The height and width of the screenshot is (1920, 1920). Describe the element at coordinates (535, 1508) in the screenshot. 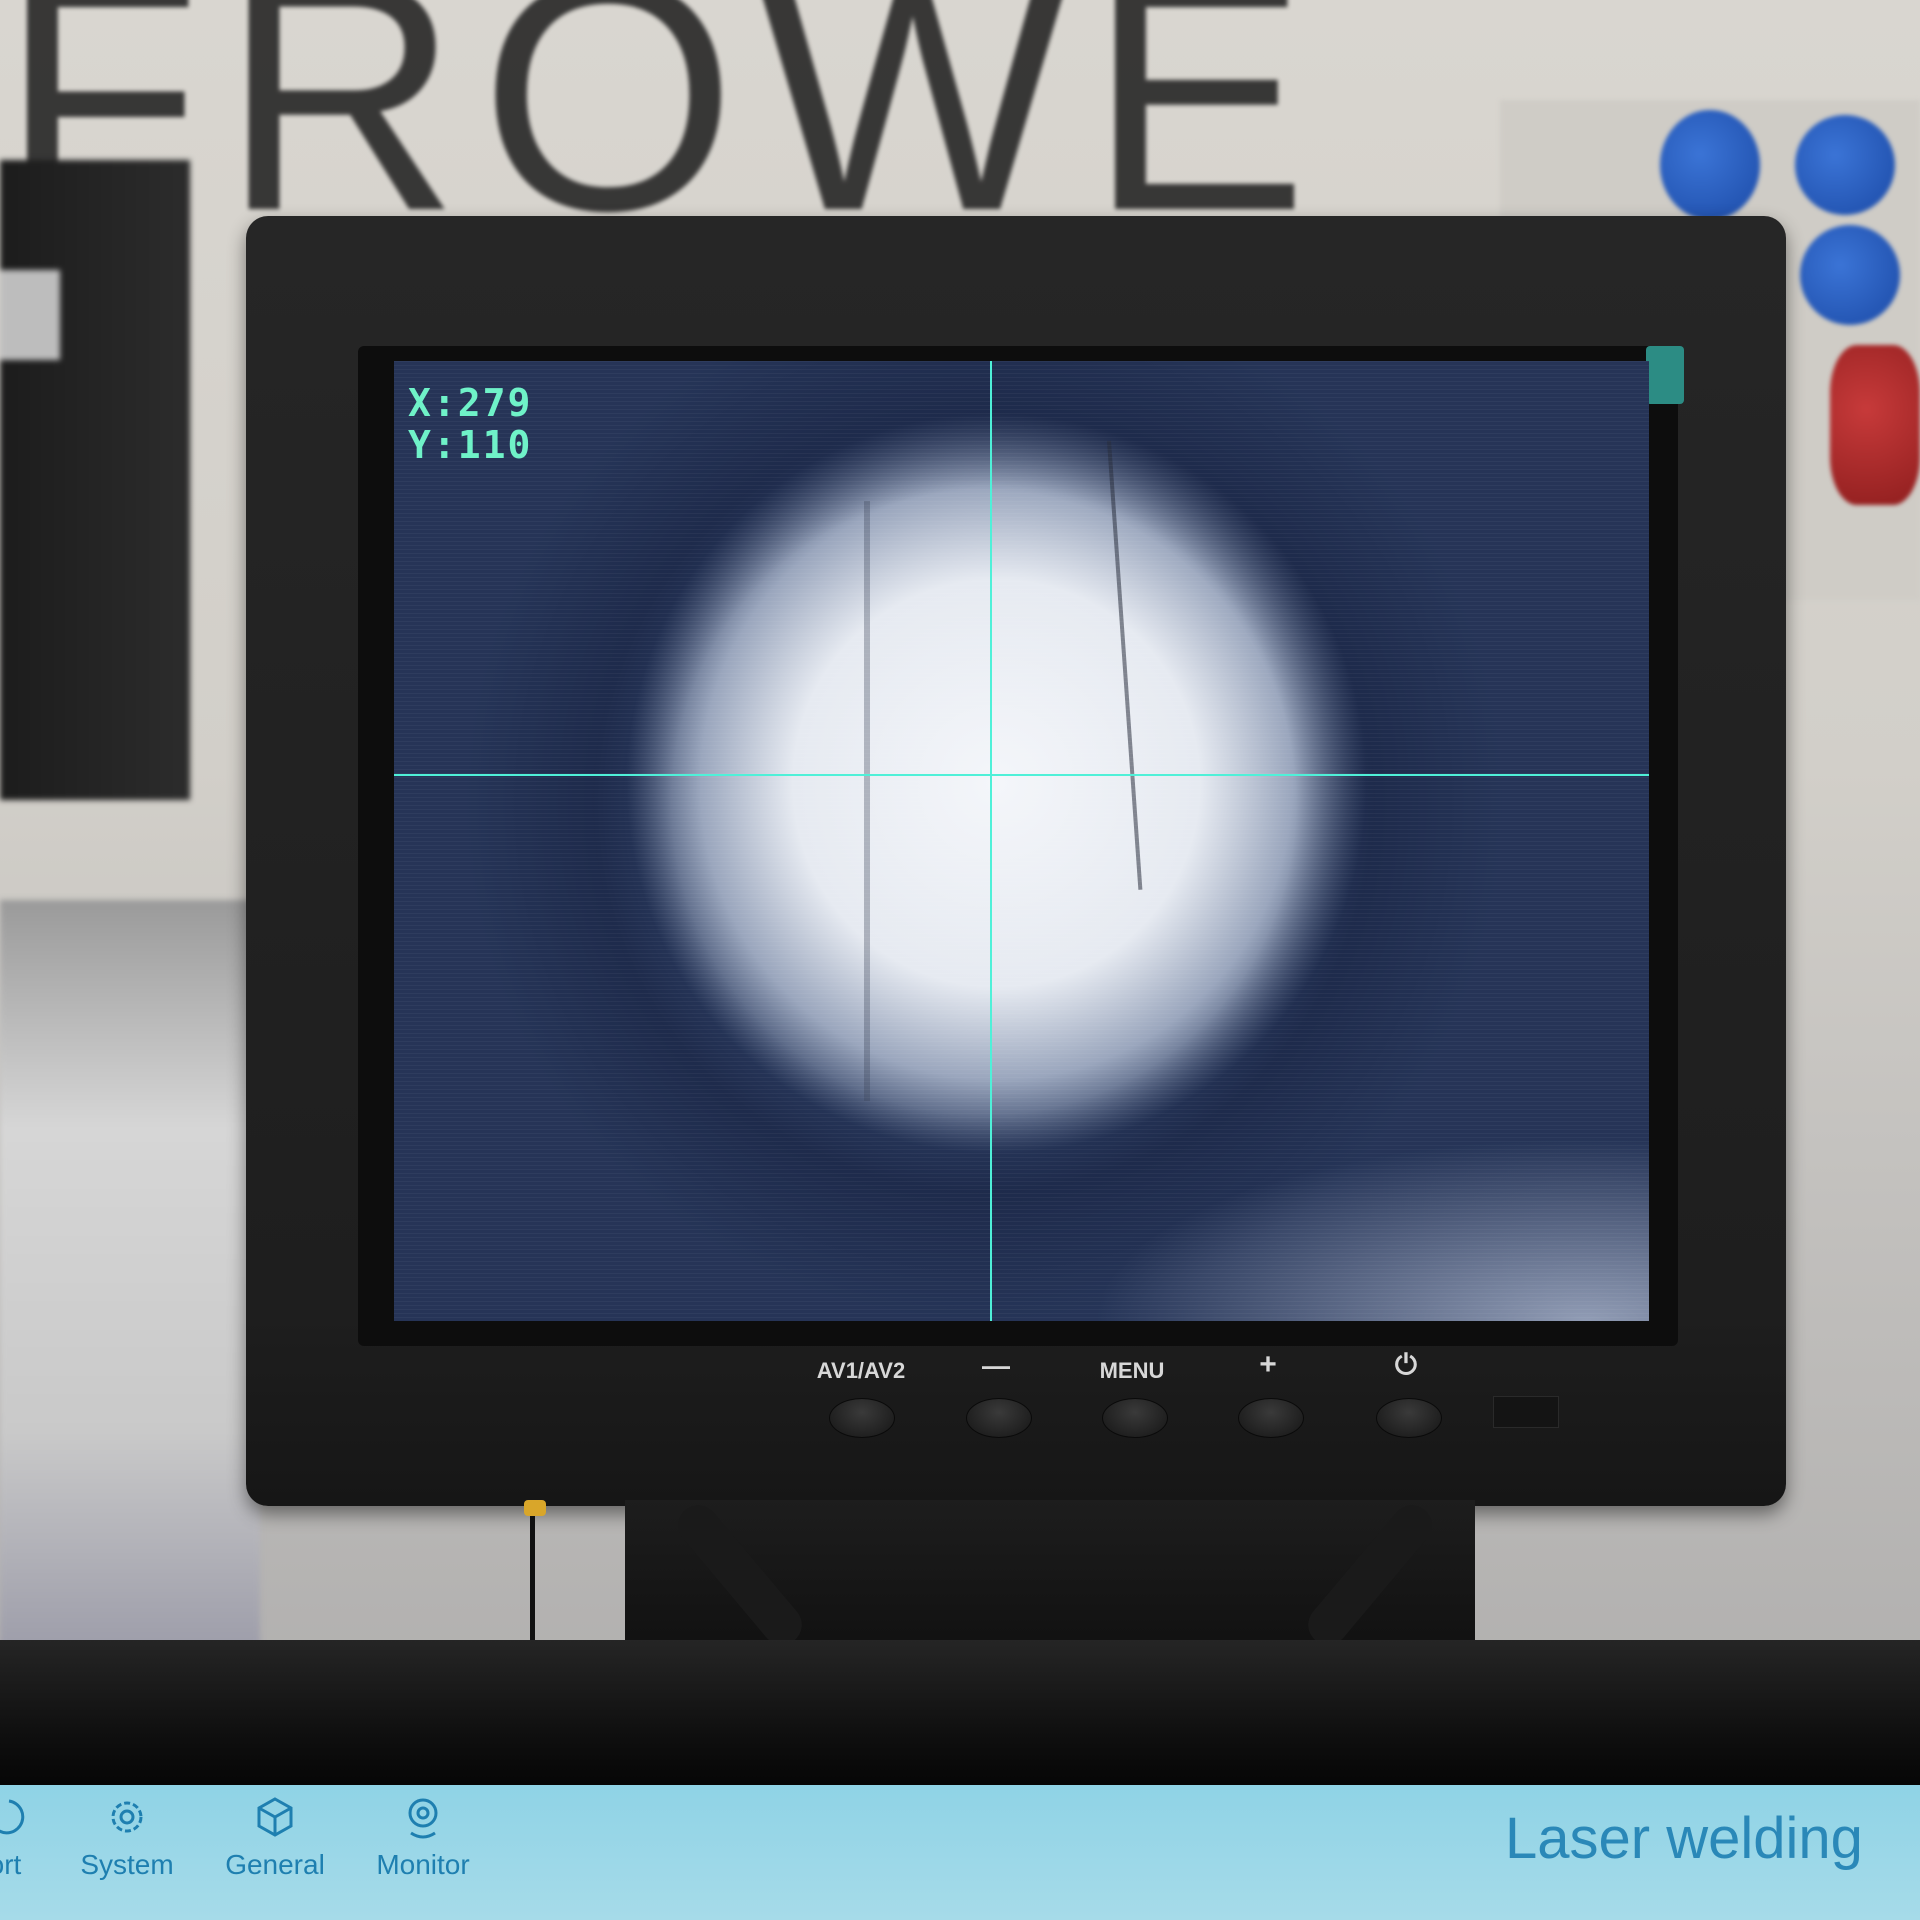

I see `cable-connector` at that location.